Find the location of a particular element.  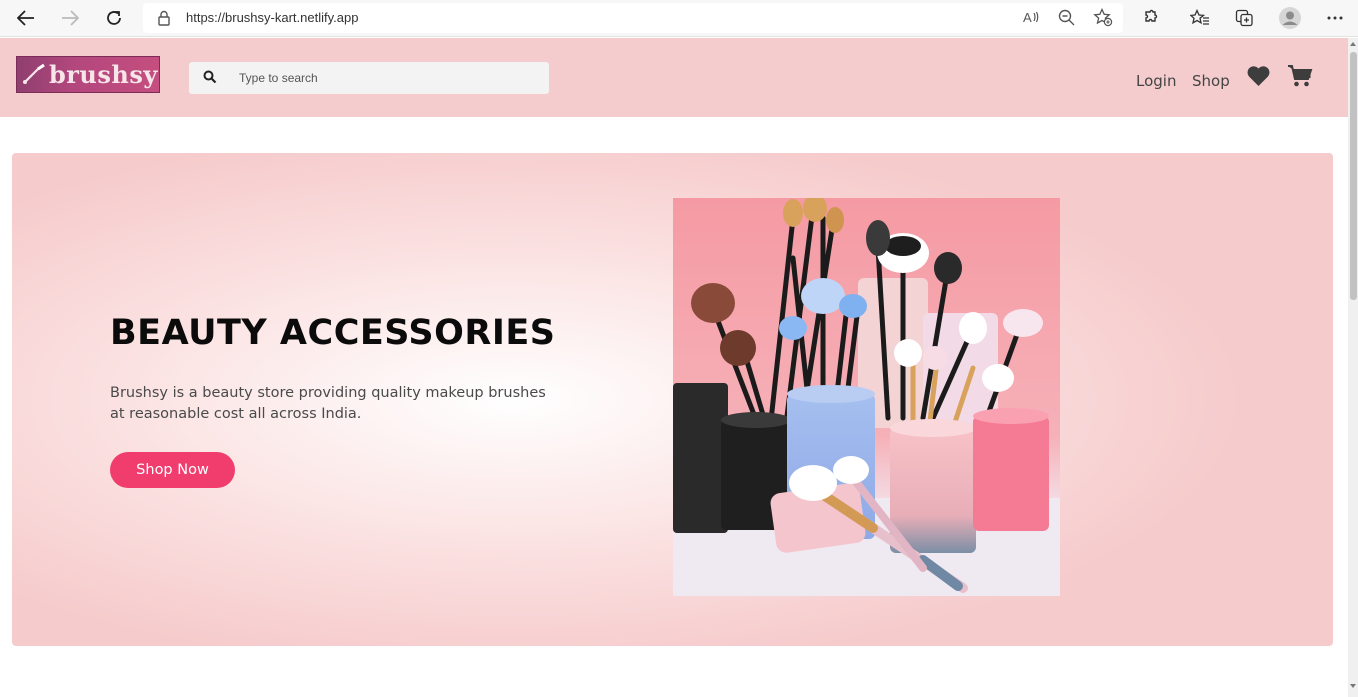

forward-icon is located at coordinates (70, 18).